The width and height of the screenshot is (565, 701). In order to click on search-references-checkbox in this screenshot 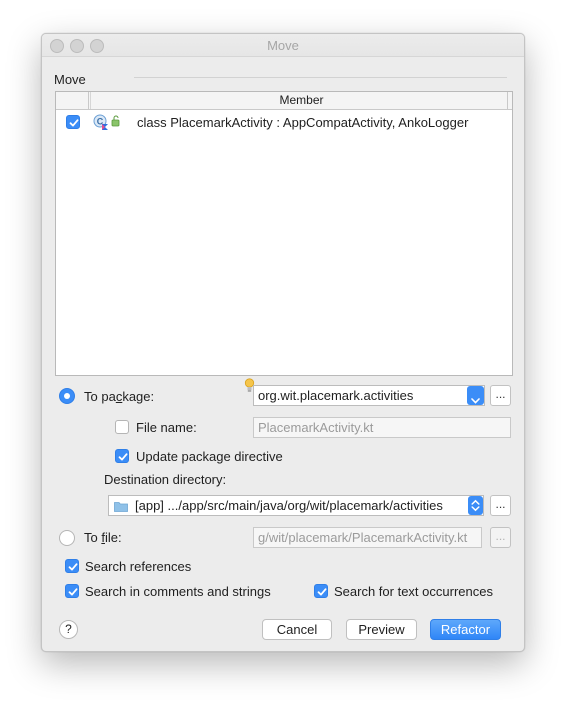, I will do `click(72, 566)`.